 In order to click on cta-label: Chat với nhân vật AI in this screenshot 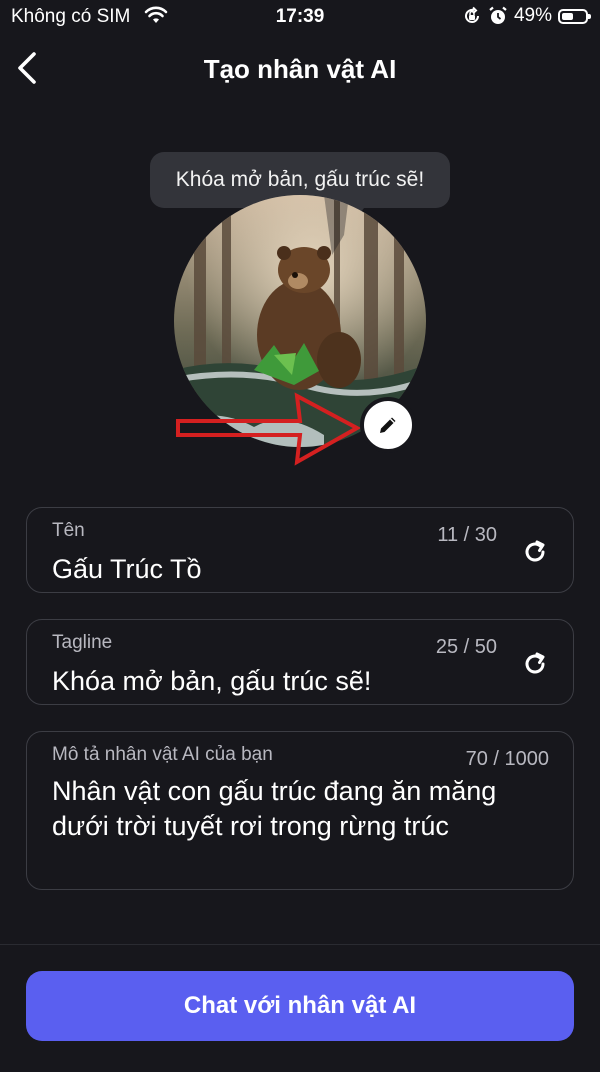, I will do `click(300, 1005)`.